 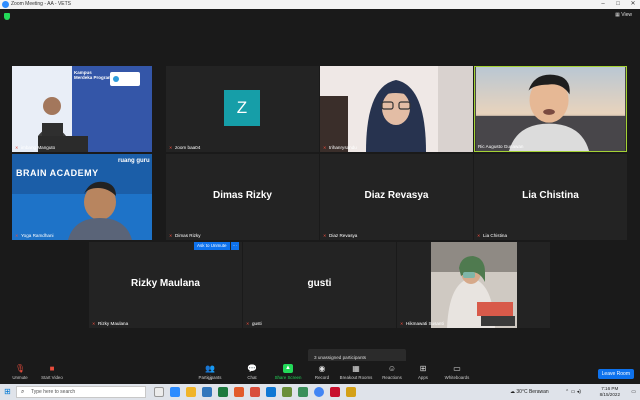 What do you see at coordinates (340, 235) in the screenshot?
I see `participant-name-label: ✕ Diaz Revasya` at bounding box center [340, 235].